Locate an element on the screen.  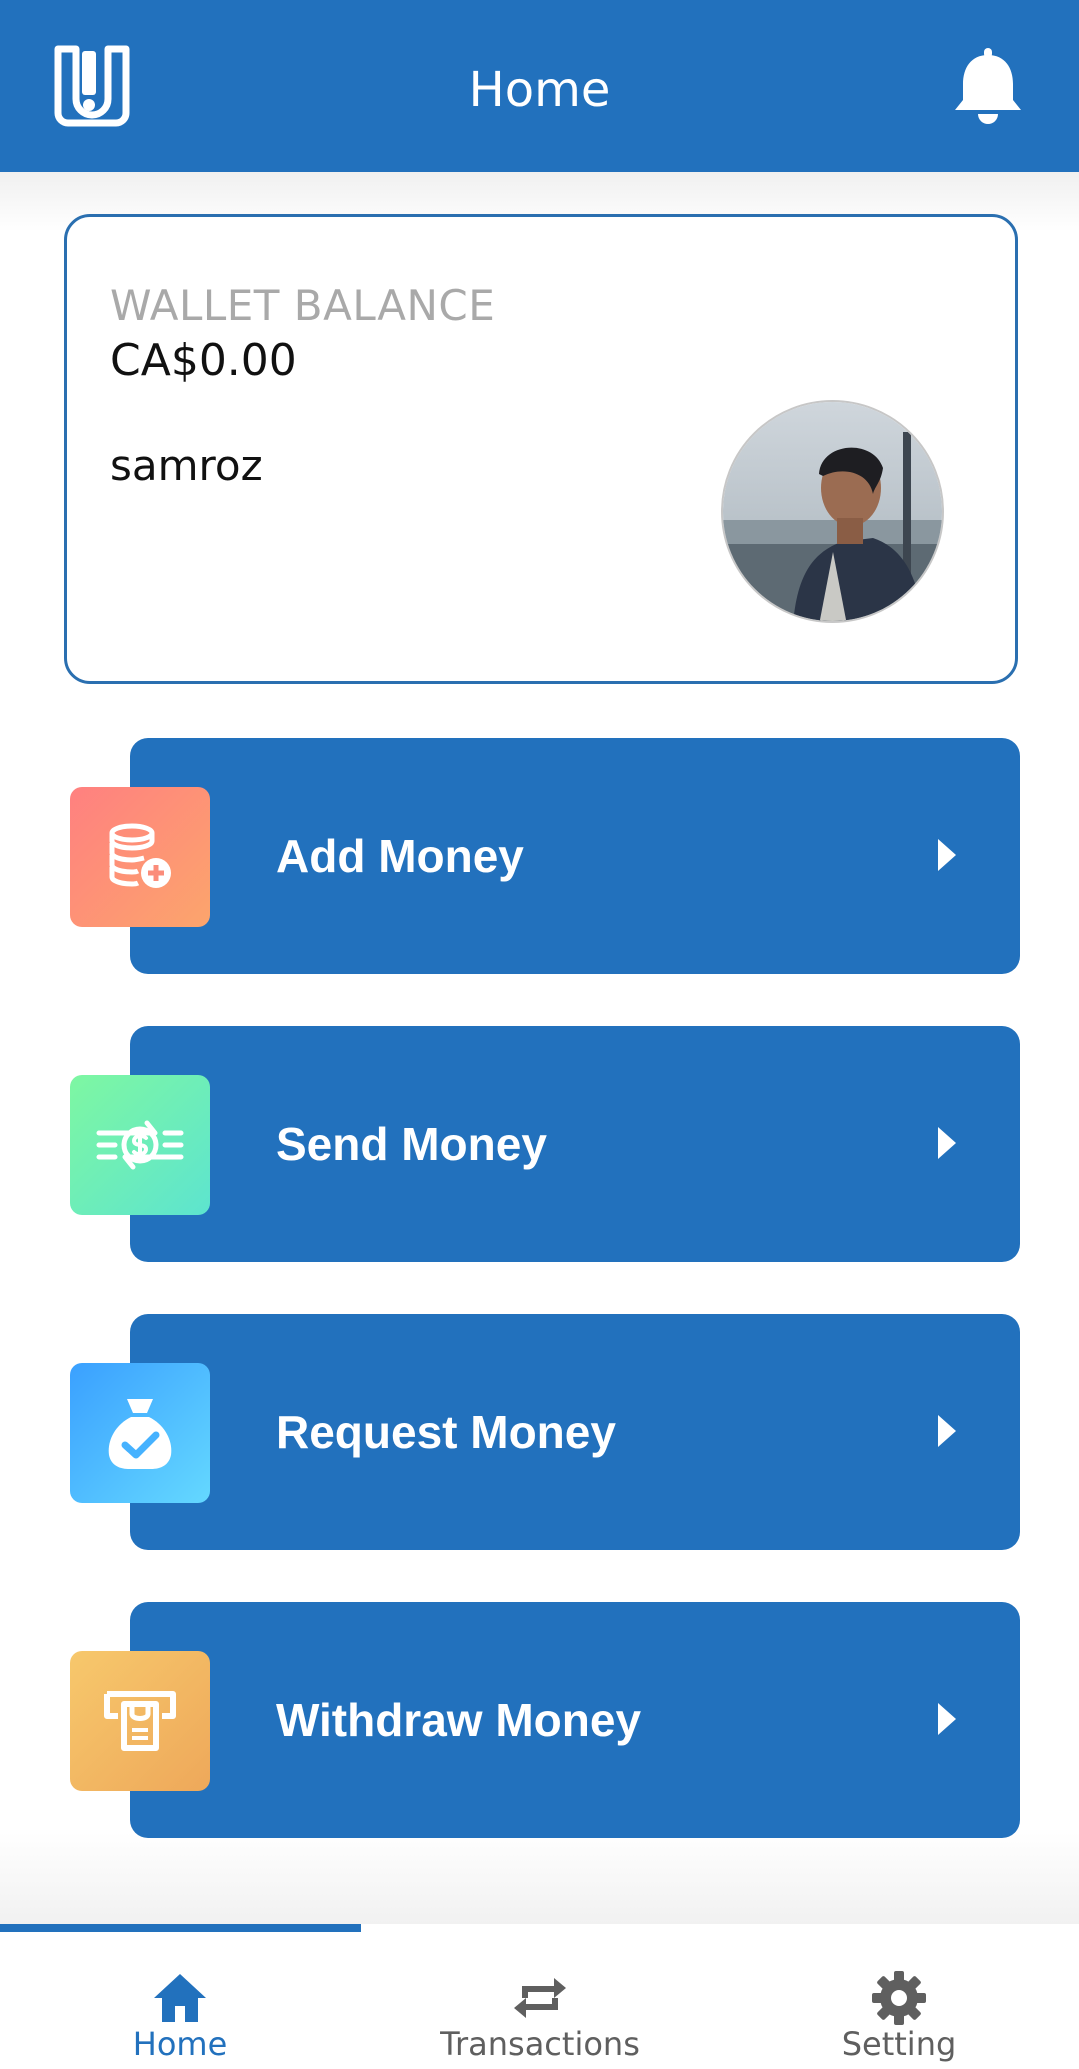
request-money-button: Request Money is located at coordinates (545, 1432).